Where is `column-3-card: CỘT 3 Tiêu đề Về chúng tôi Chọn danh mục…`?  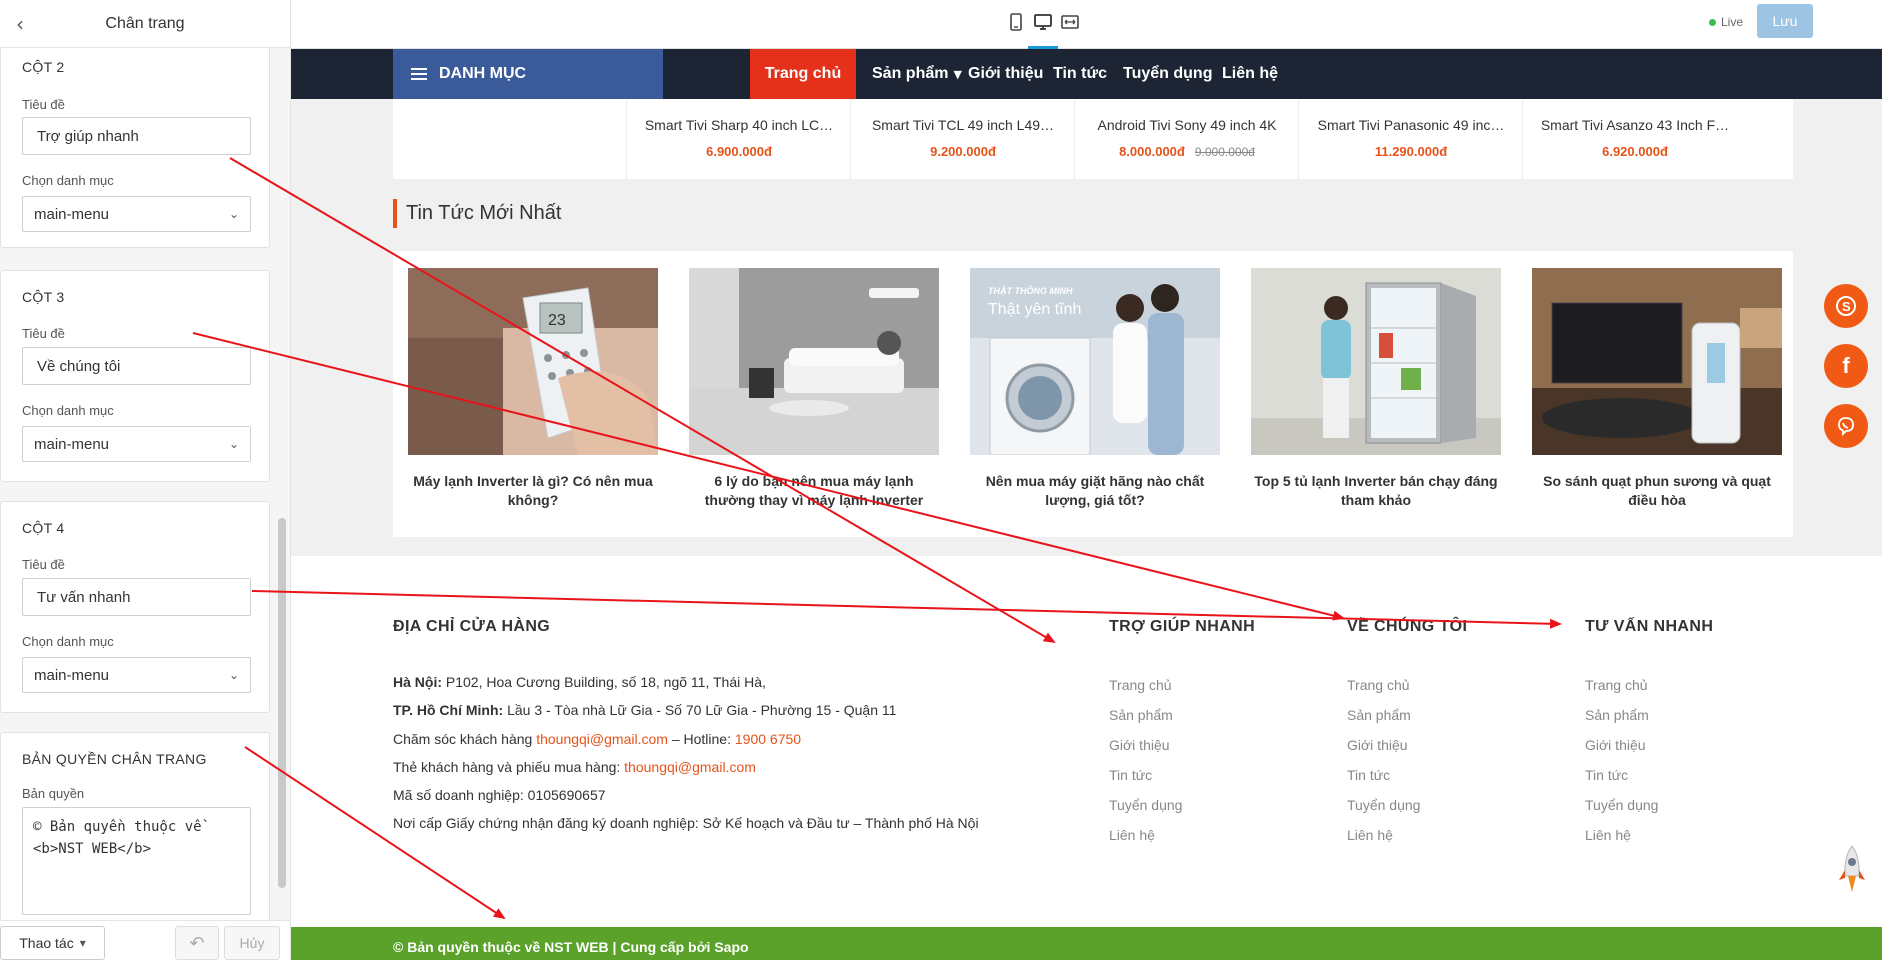
column-3-card: CỘT 3 Tiêu đề Về chúng tôi Chọn danh mục… is located at coordinates (135, 376).